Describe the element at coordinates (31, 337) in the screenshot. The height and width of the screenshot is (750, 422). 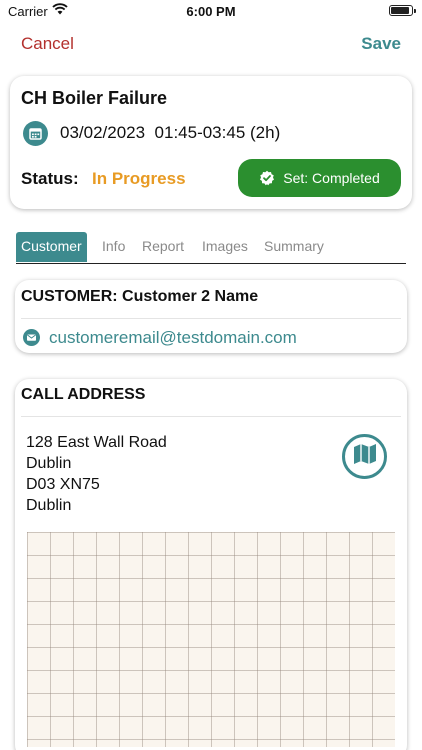
I see `envelope-icon` at that location.